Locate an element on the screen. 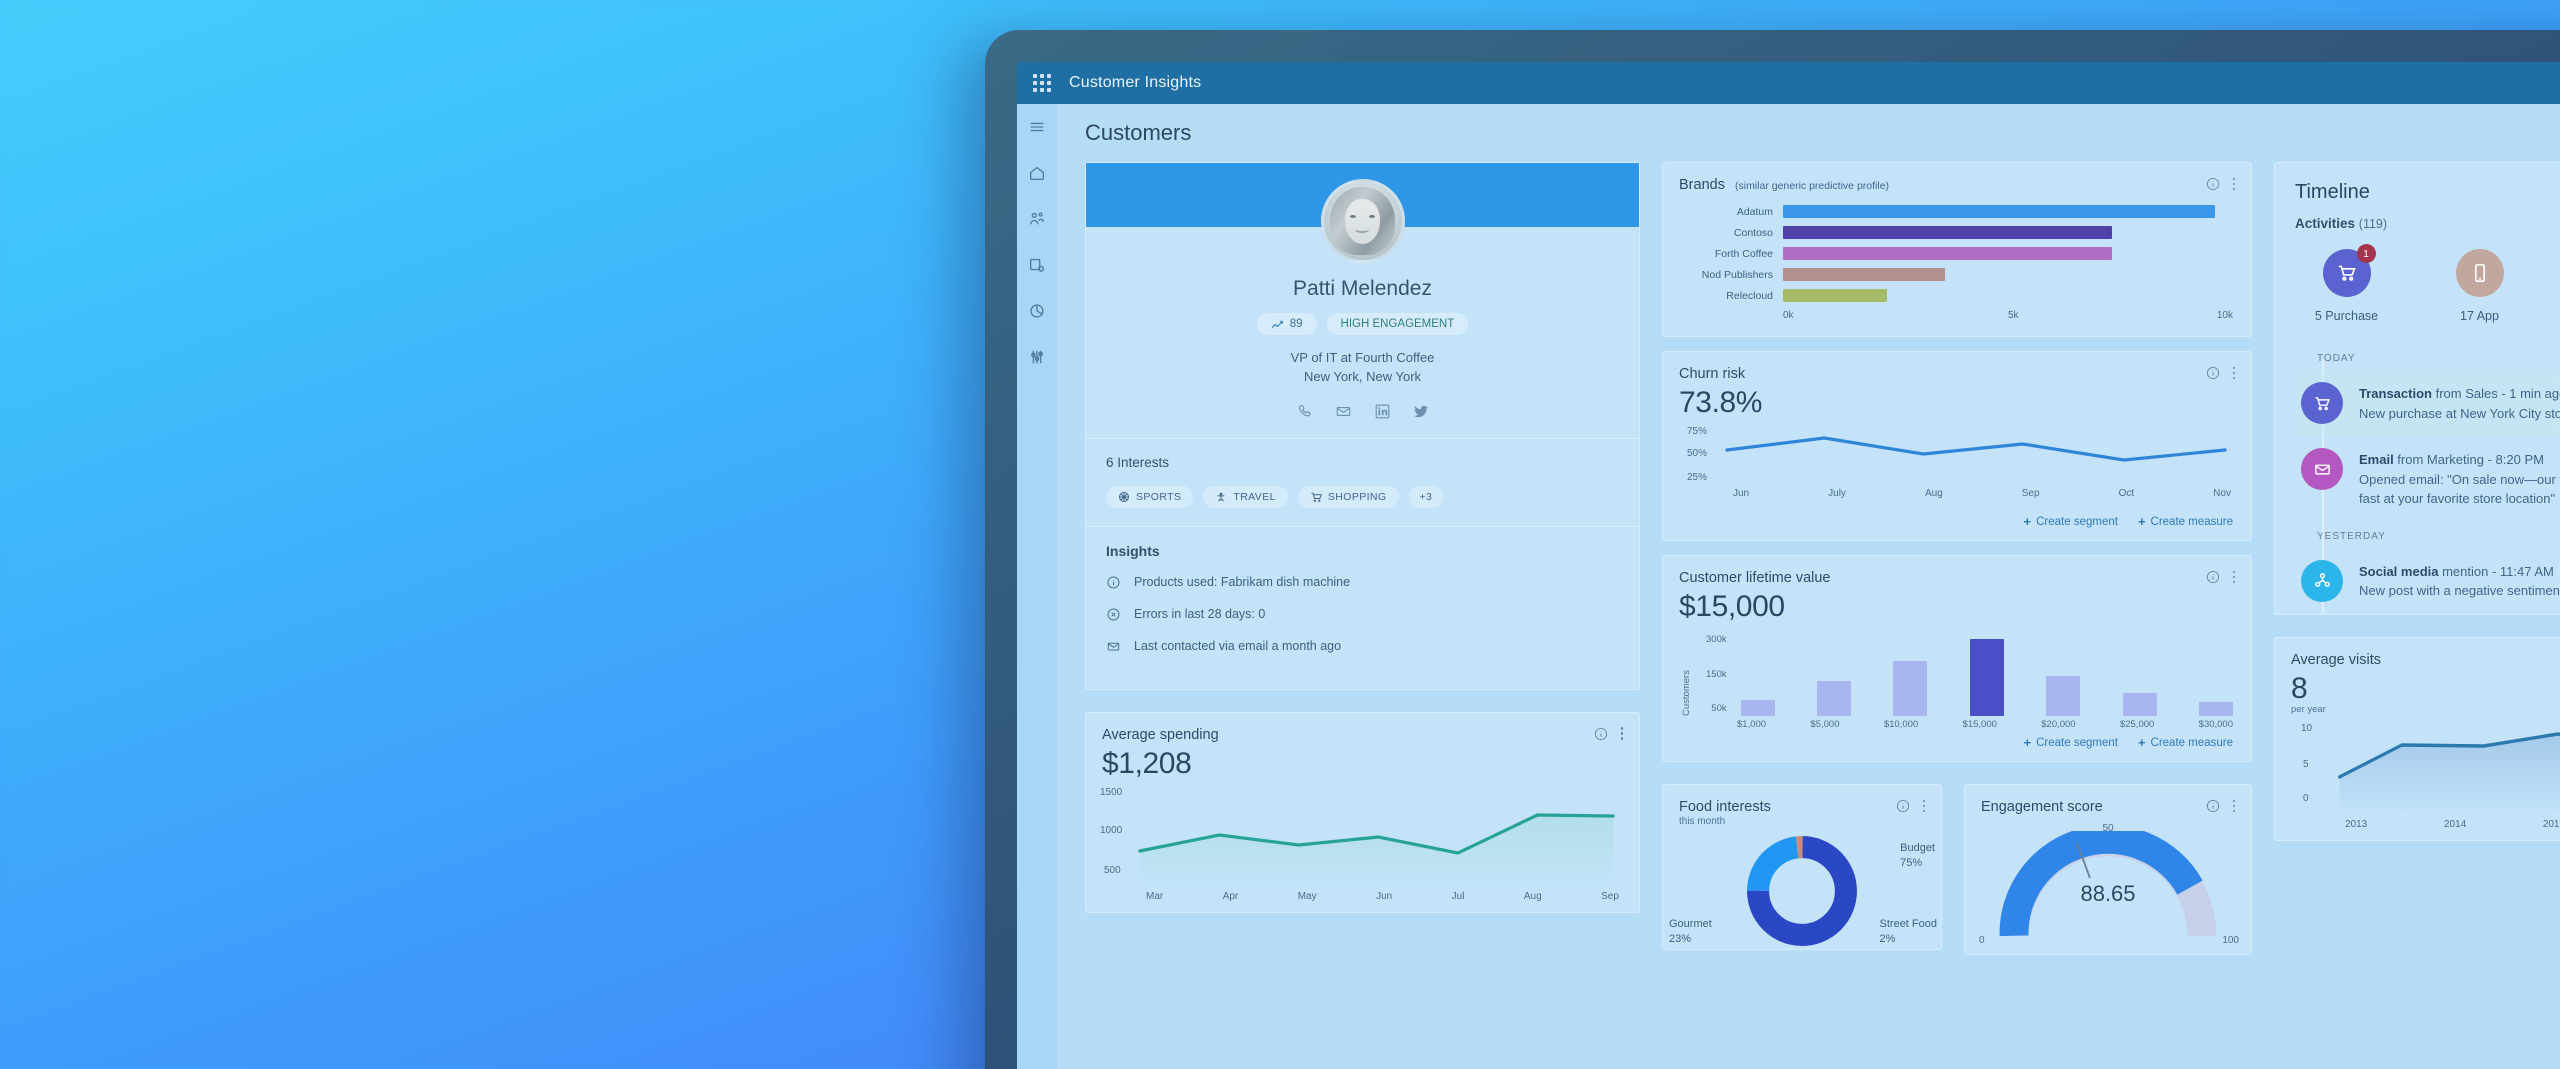 The width and height of the screenshot is (2560, 1069). timeline-item-title: Social media is located at coordinates (2399, 571).